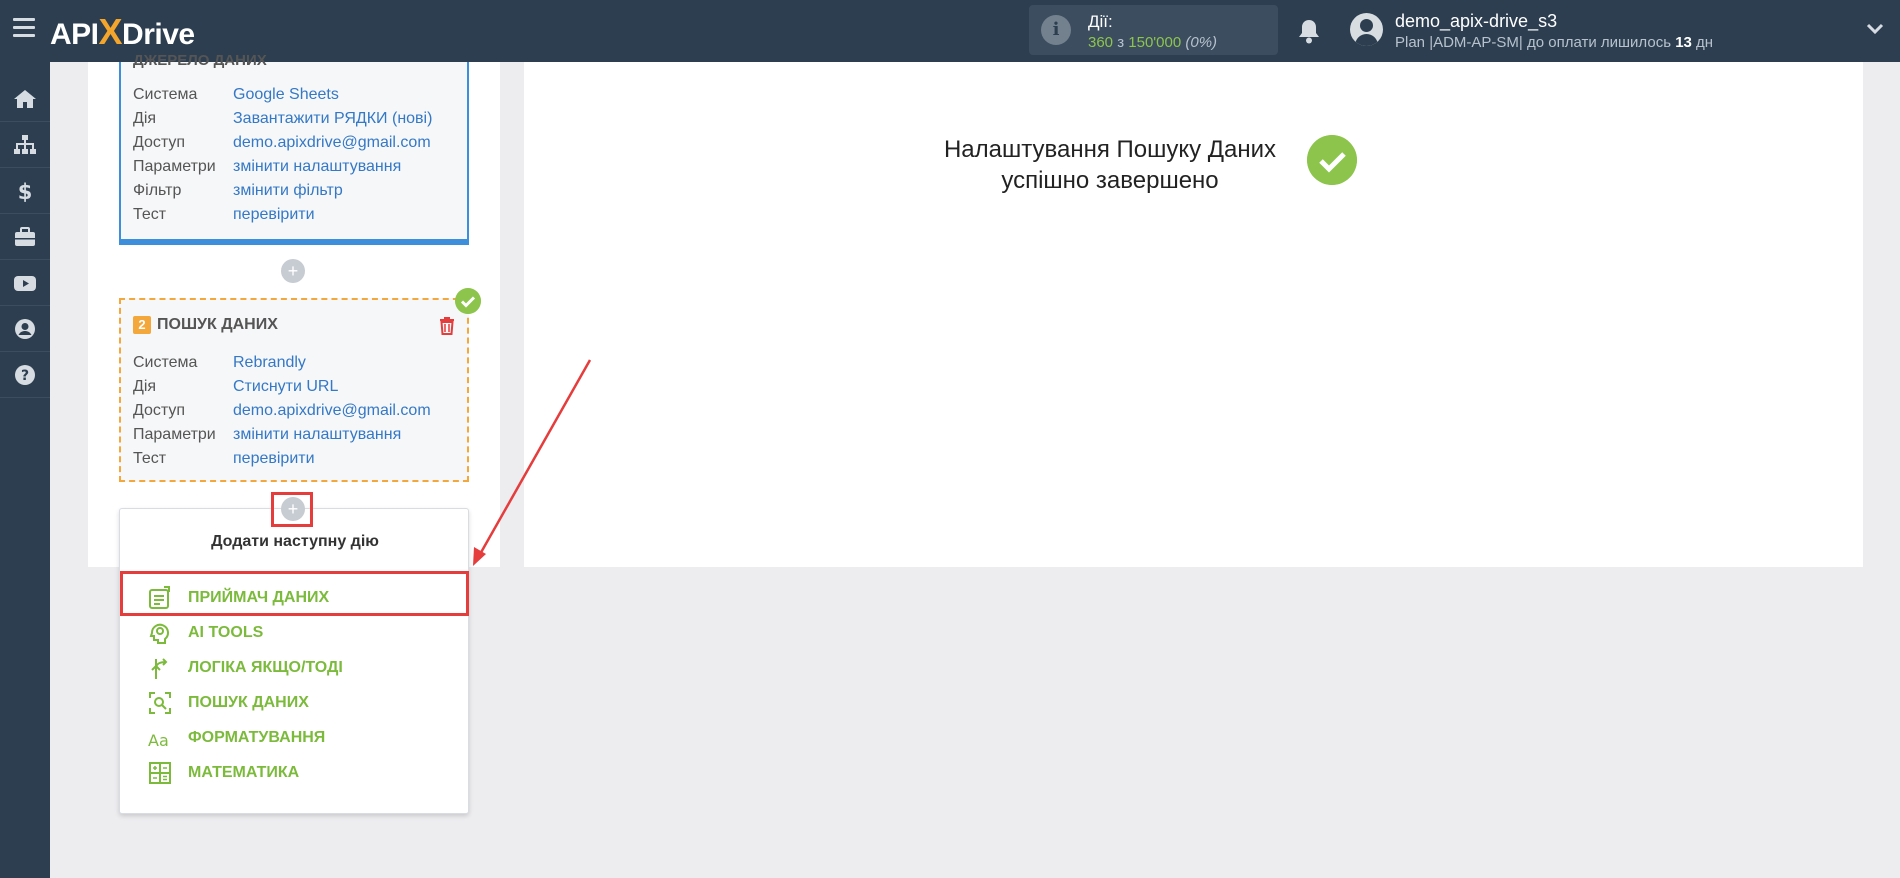 The height and width of the screenshot is (878, 1900). What do you see at coordinates (468, 301) in the screenshot?
I see `check-circle-icon` at bounding box center [468, 301].